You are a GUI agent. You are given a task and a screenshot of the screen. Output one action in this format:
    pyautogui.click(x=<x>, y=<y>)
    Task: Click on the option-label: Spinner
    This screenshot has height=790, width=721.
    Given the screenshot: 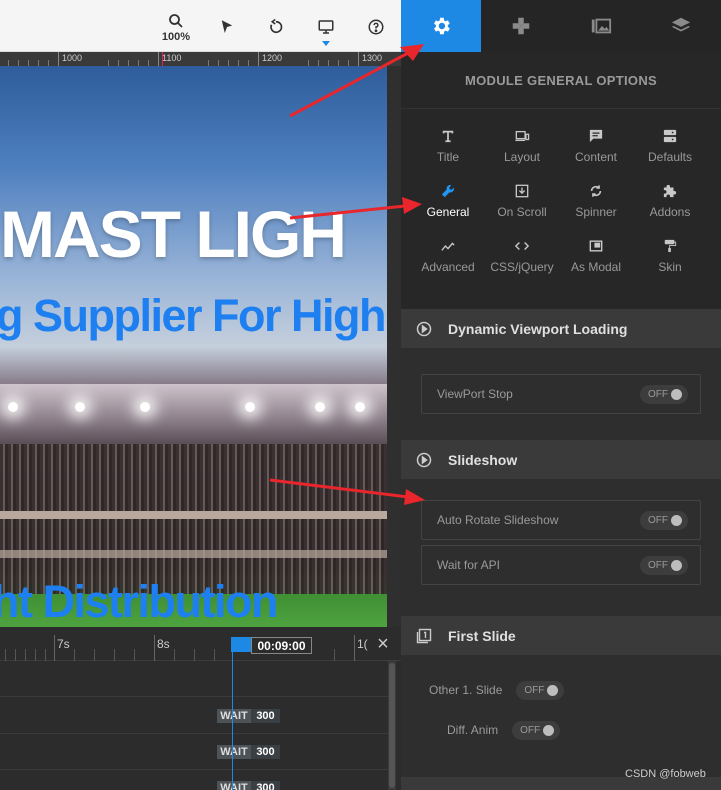 What is the action you would take?
    pyautogui.click(x=596, y=212)
    